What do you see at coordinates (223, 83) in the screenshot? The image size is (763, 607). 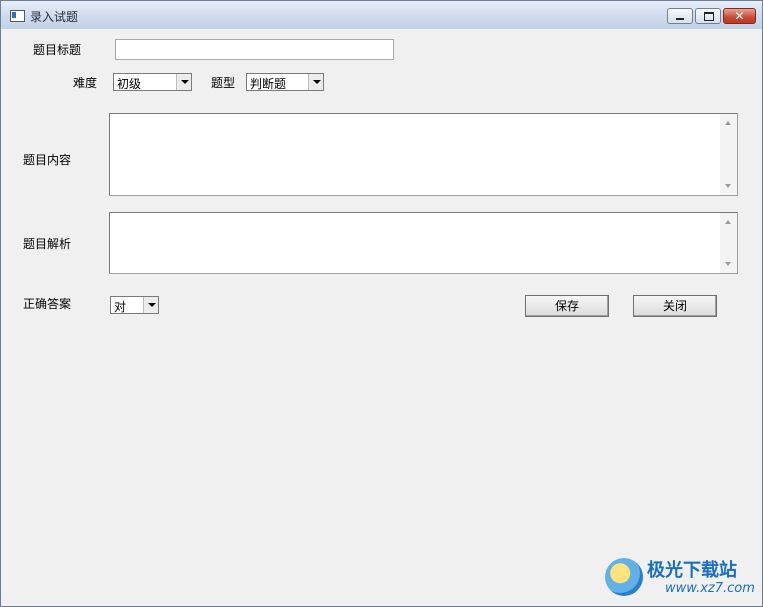 I see `type-label: 题型` at bounding box center [223, 83].